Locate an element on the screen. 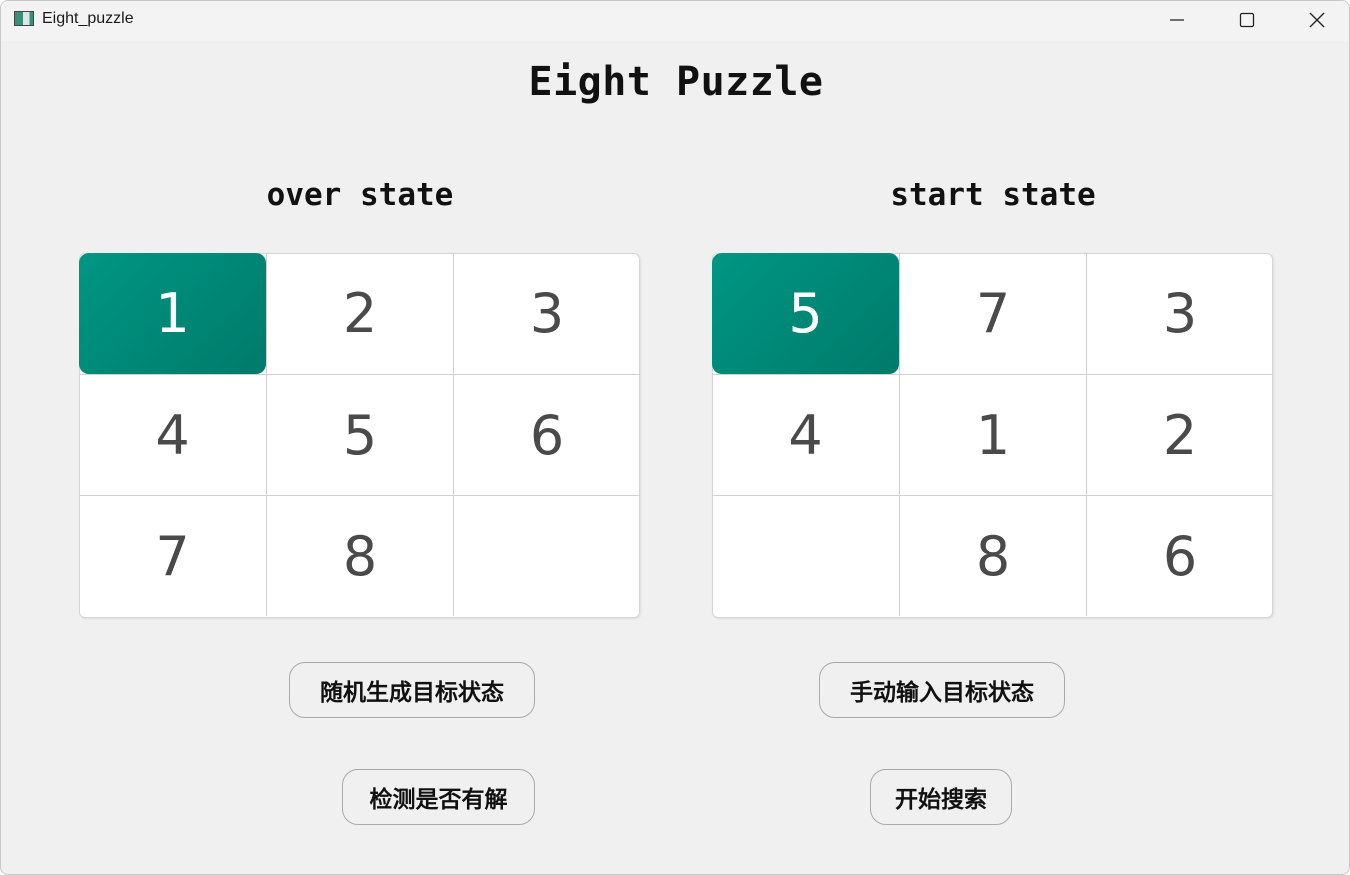 This screenshot has height=875, width=1350. maximize-button is located at coordinates (1247, 20).